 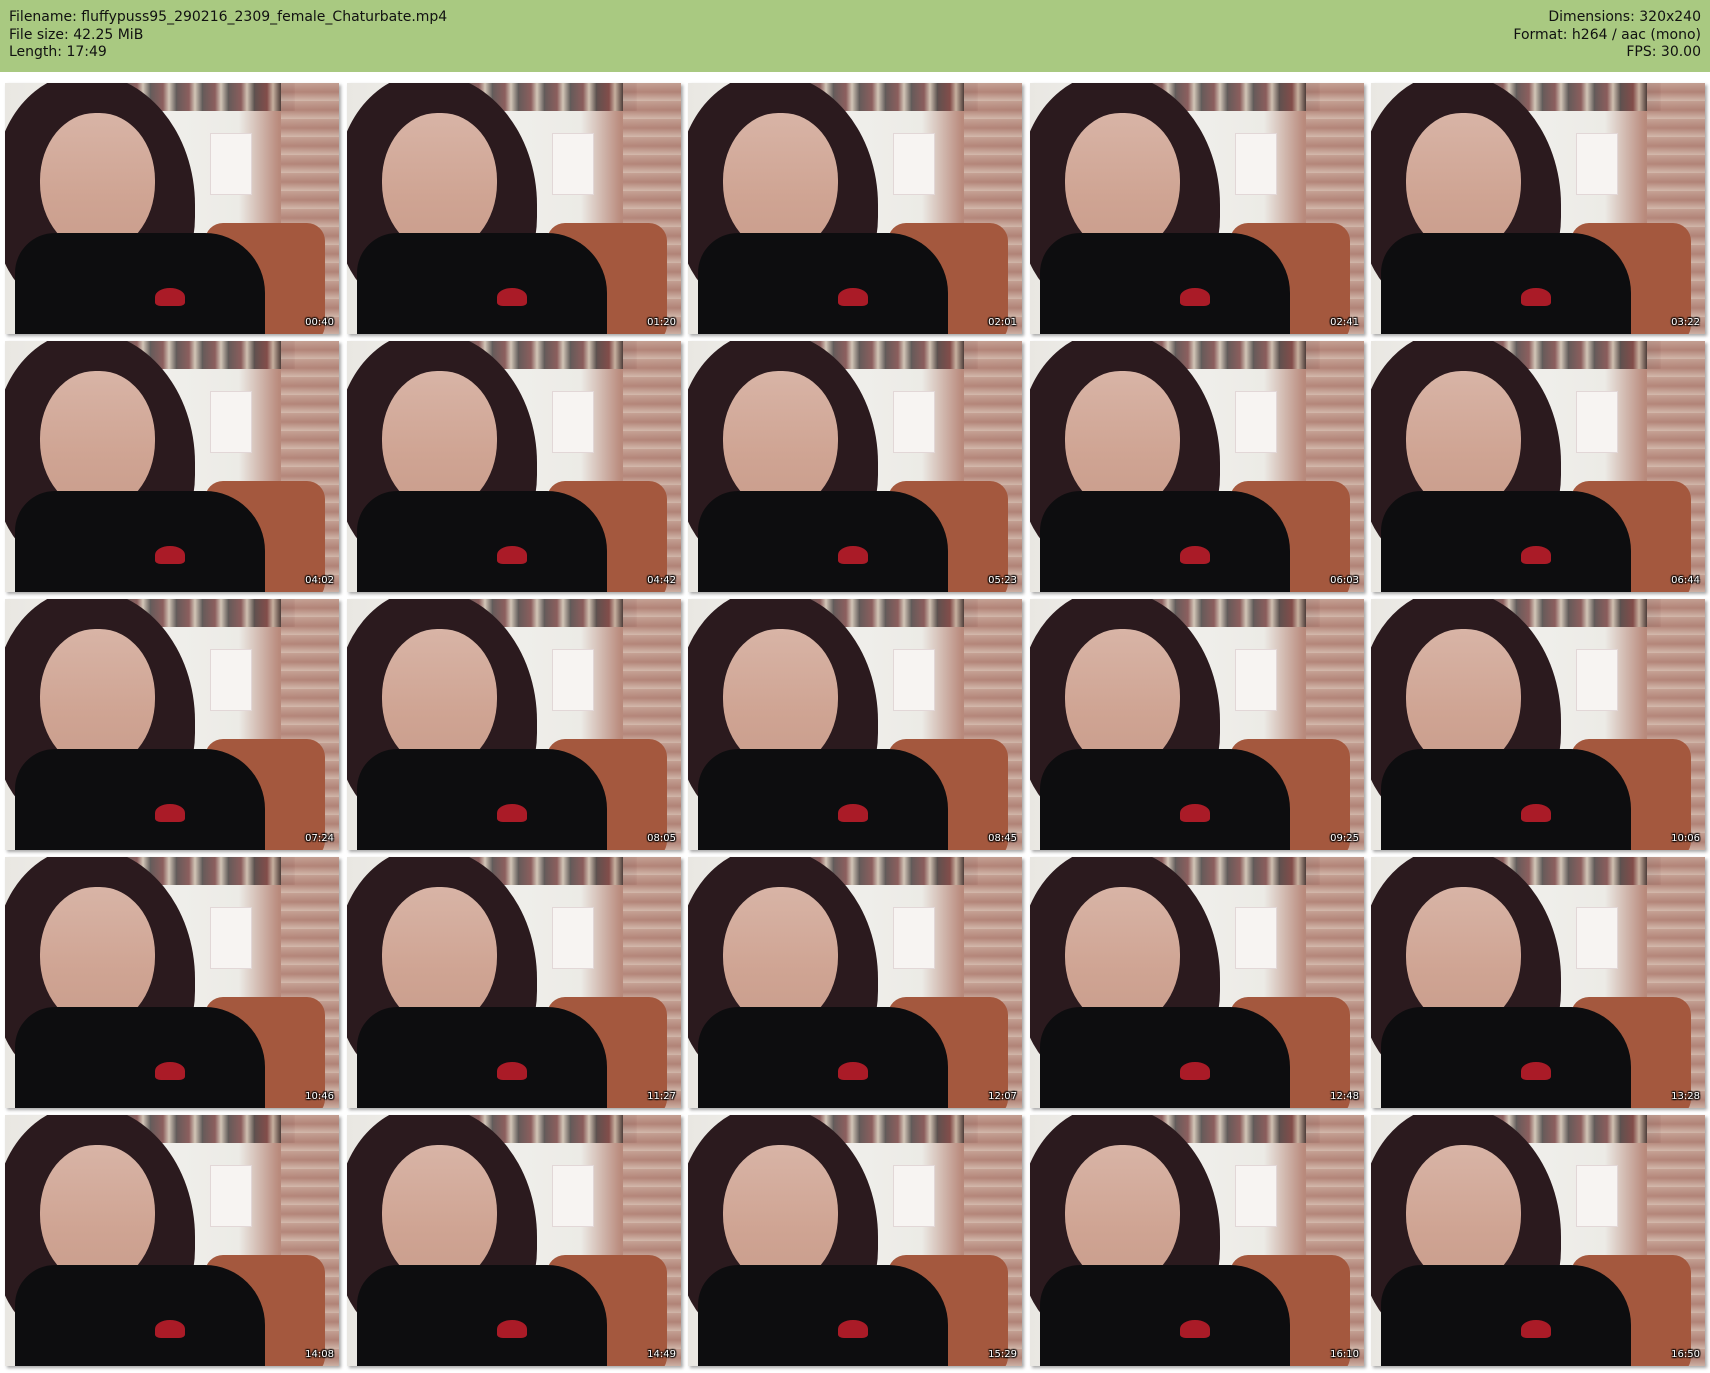 What do you see at coordinates (172, 724) in the screenshot?
I see `thumbnail-frame: 07:24` at bounding box center [172, 724].